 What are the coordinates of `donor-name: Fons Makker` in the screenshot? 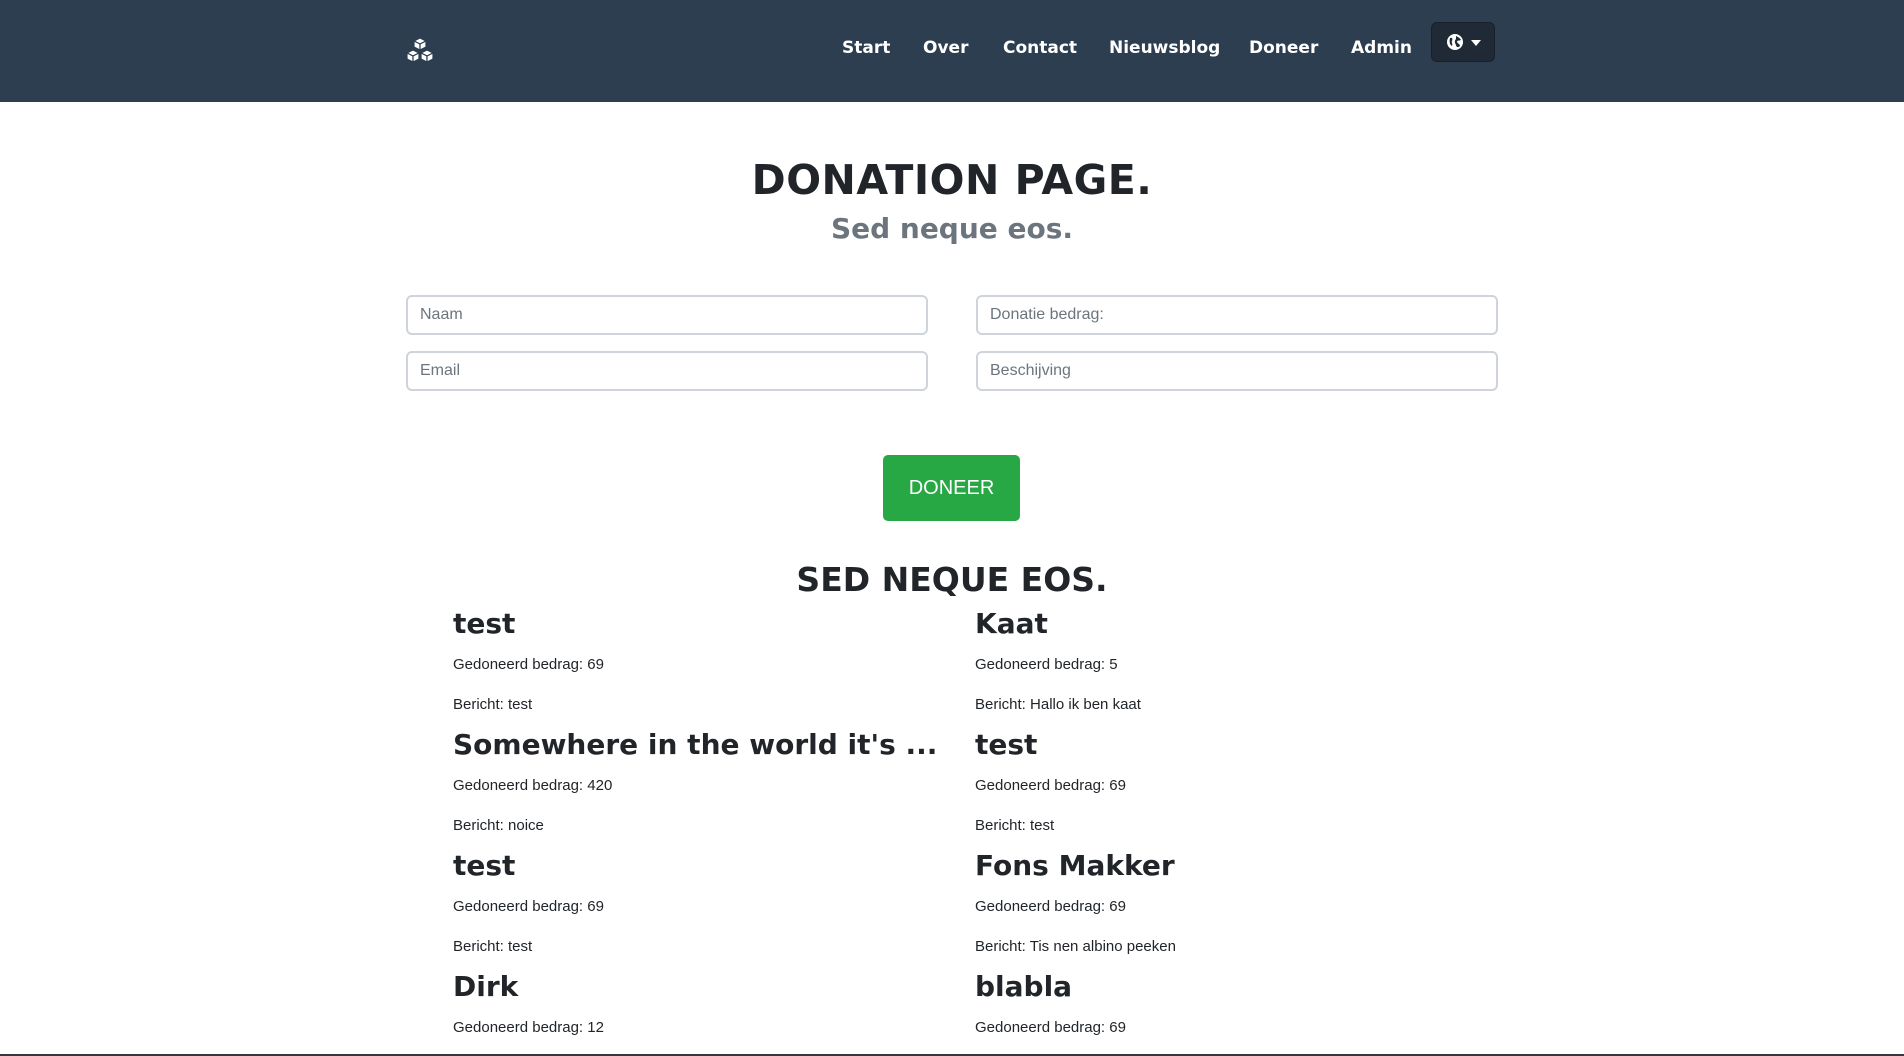 It's located at (1075, 865).